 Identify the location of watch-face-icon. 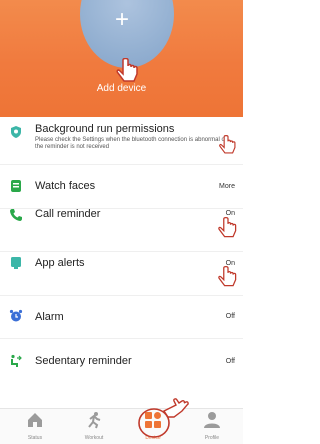
(16, 186).